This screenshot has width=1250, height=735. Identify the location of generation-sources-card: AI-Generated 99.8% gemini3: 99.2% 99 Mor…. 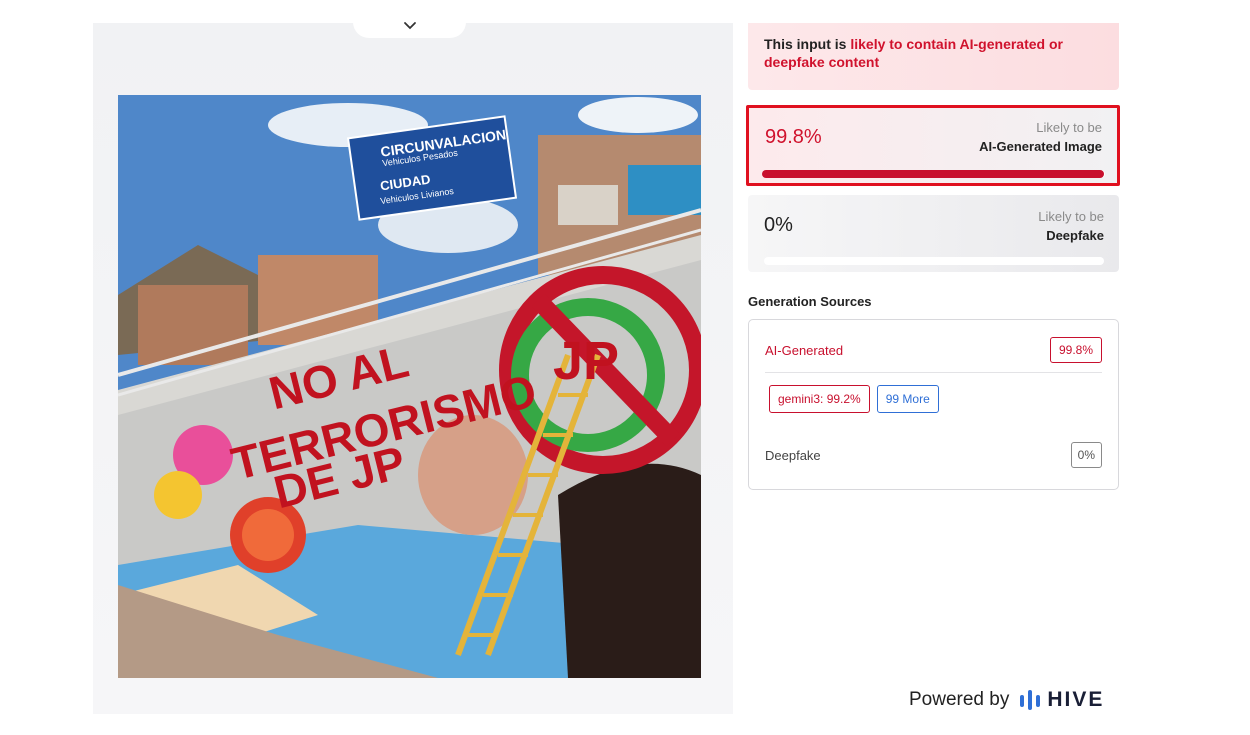
(933, 404).